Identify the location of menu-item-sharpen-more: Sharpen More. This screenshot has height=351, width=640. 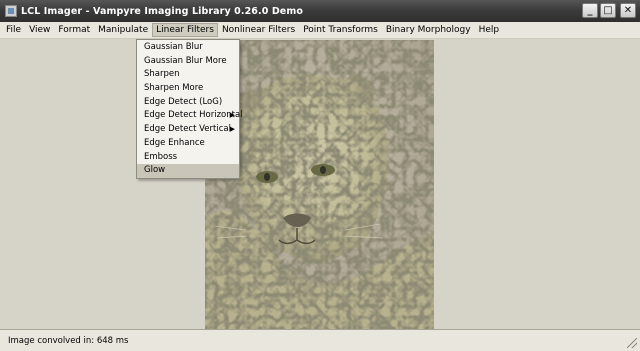
(188, 89).